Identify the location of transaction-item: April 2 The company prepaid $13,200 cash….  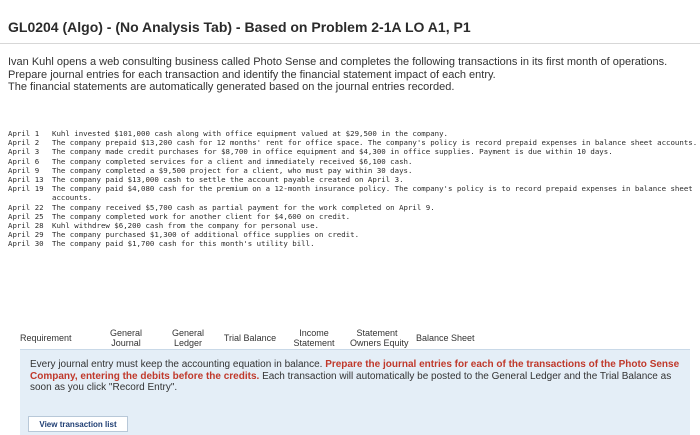
(353, 142).